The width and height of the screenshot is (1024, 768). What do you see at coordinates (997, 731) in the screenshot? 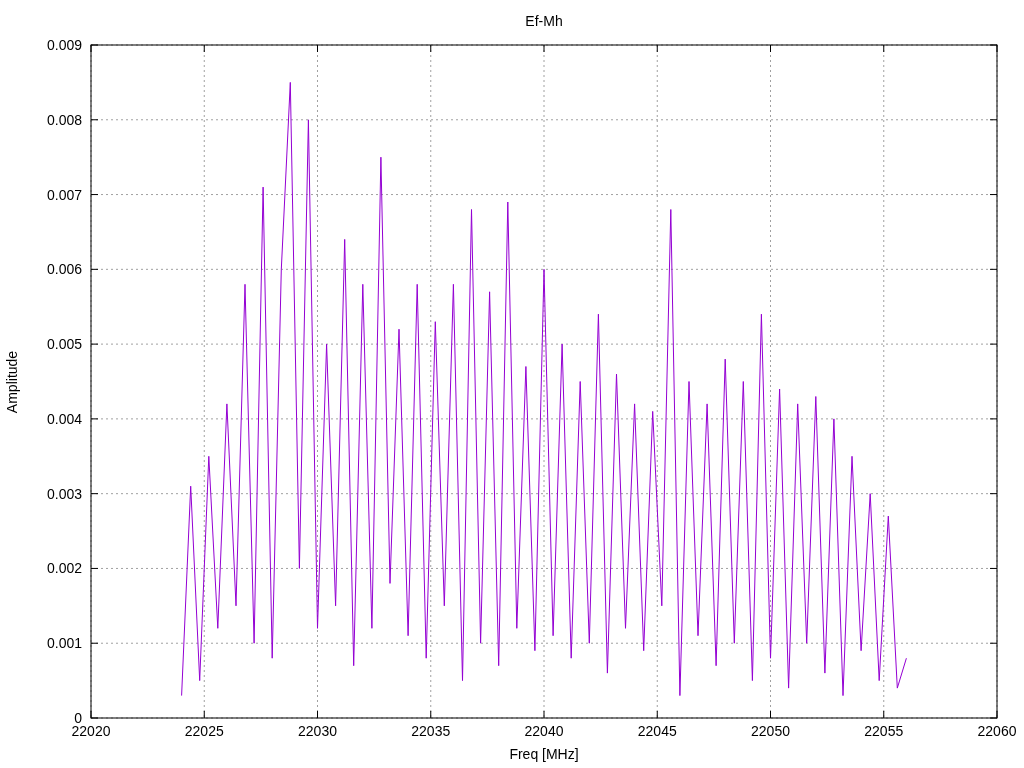
I see `tick-label: 22060` at bounding box center [997, 731].